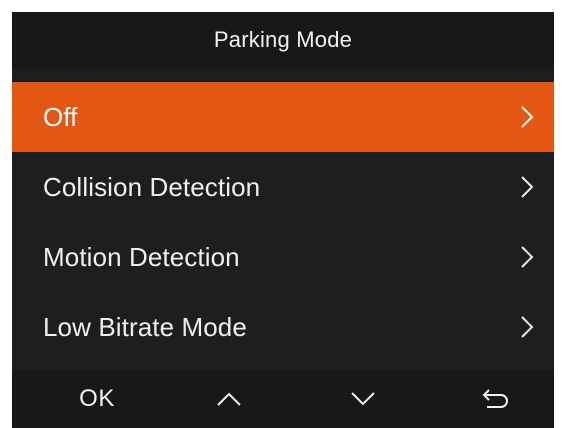  I want to click on header-bar: Parking Mode, so click(283, 40).